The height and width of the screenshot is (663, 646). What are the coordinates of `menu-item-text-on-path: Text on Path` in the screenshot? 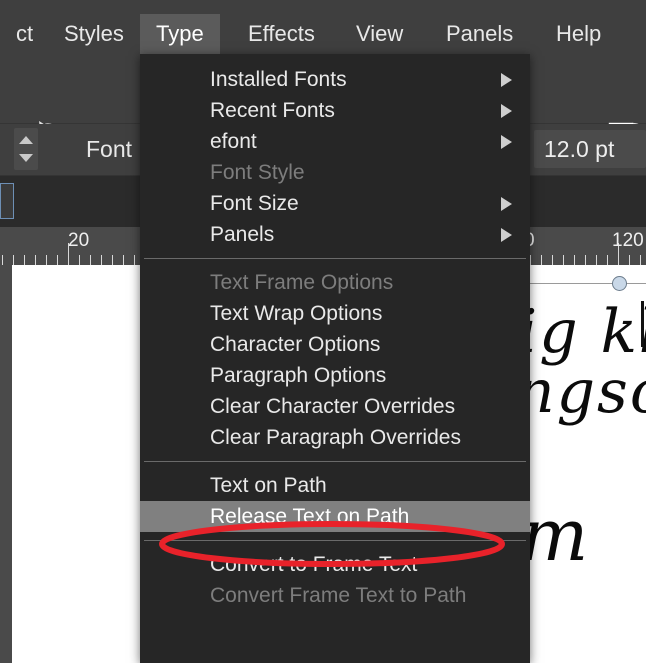 It's located at (335, 485).